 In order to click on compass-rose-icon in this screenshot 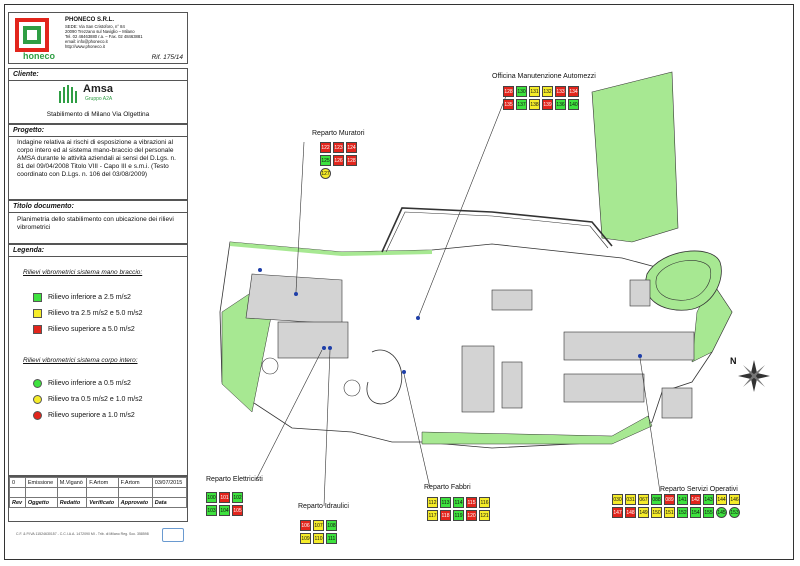, I will do `click(754, 376)`.